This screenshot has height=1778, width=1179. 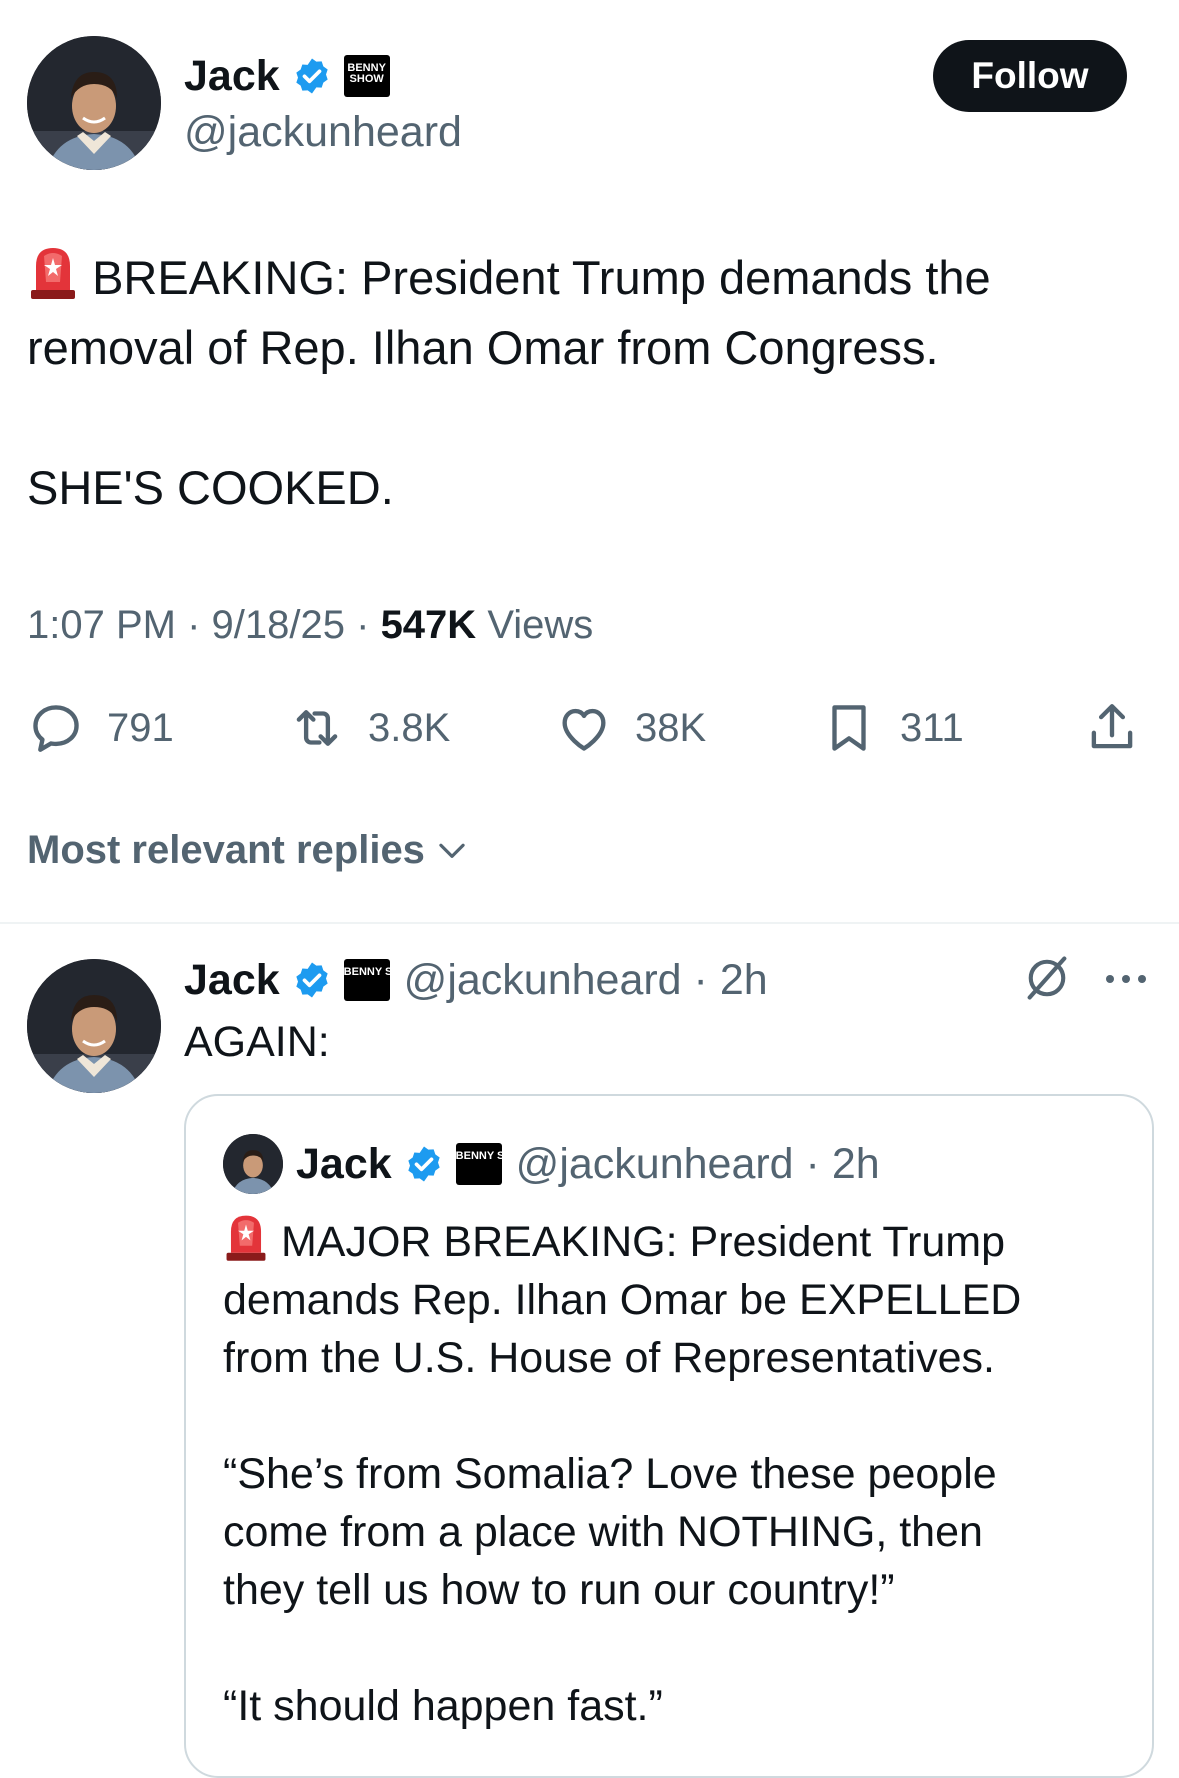 What do you see at coordinates (603, 1532) in the screenshot?
I see `quote-line-5: come from a place with NOTHING, then` at bounding box center [603, 1532].